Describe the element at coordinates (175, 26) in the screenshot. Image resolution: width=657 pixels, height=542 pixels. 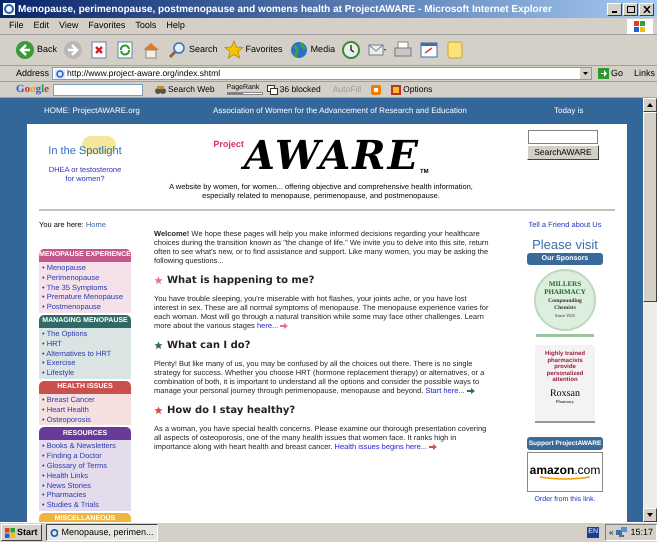
I see `menu-item: Help` at that location.